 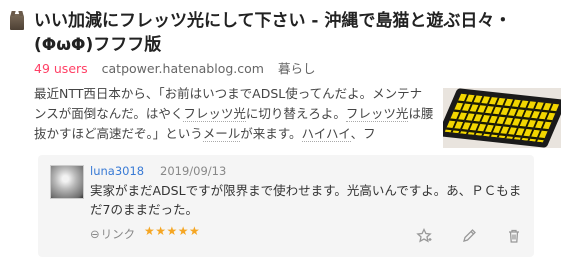 I want to click on summary-text: が来ます。, so click(x=271, y=133).